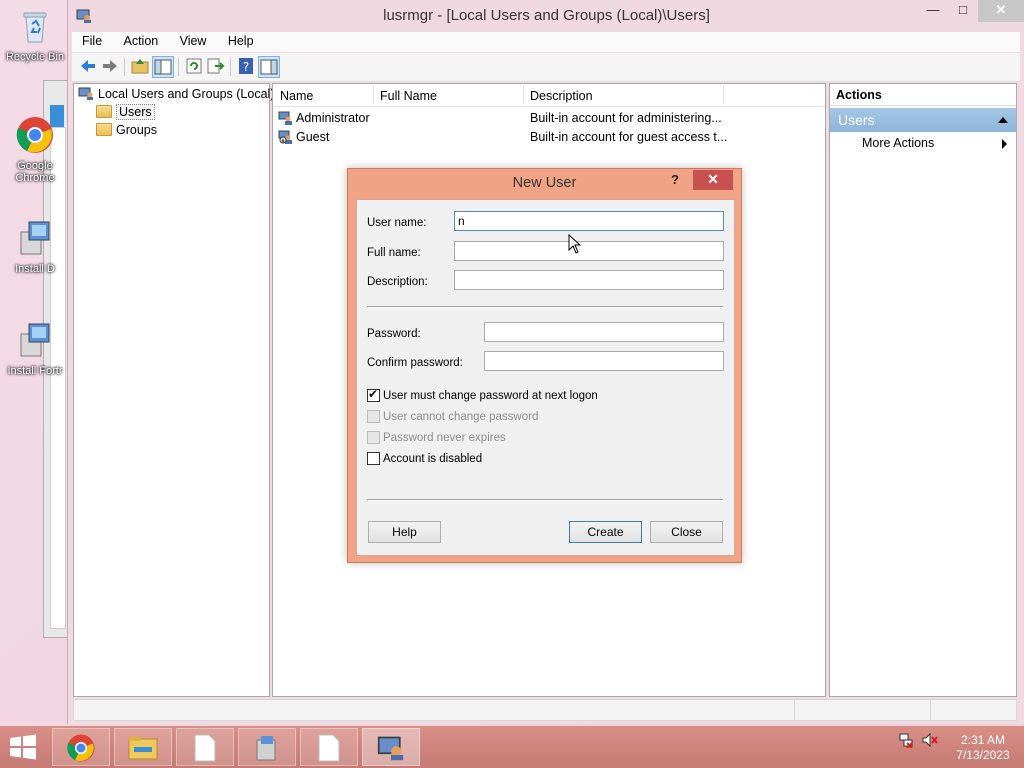 The width and height of the screenshot is (1024, 768). Describe the element at coordinates (444, 438) in the screenshot. I see `checkbox-label: Password never expires` at that location.